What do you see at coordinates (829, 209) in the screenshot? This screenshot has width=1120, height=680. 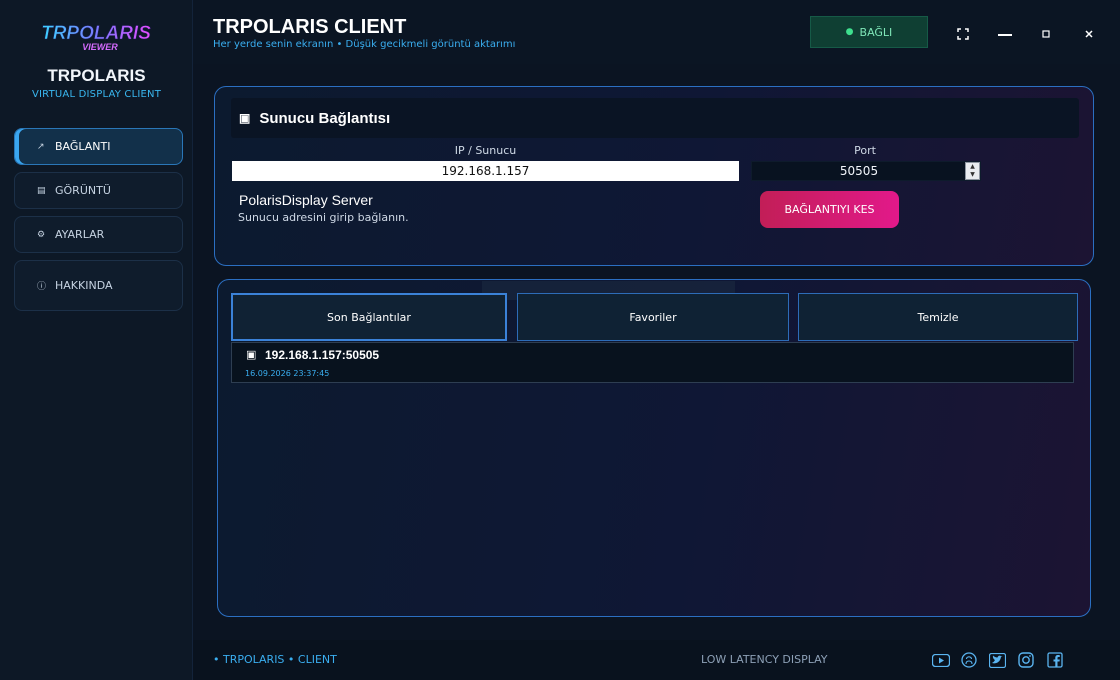 I see `disconnect-button: BAĞLANTIYI KES` at bounding box center [829, 209].